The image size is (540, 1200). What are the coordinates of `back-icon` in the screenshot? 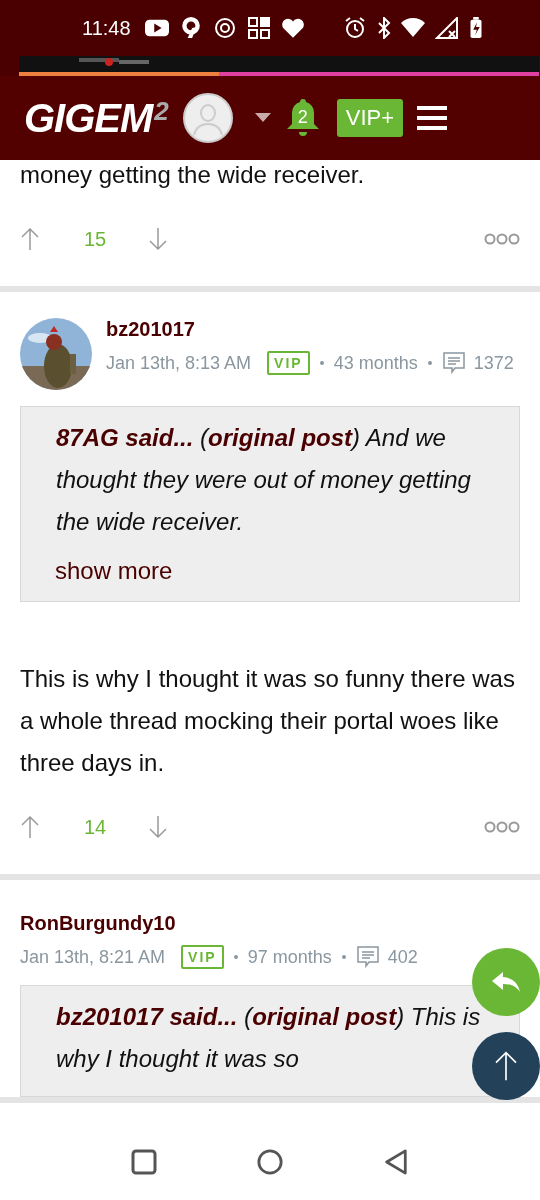 It's located at (396, 1162).